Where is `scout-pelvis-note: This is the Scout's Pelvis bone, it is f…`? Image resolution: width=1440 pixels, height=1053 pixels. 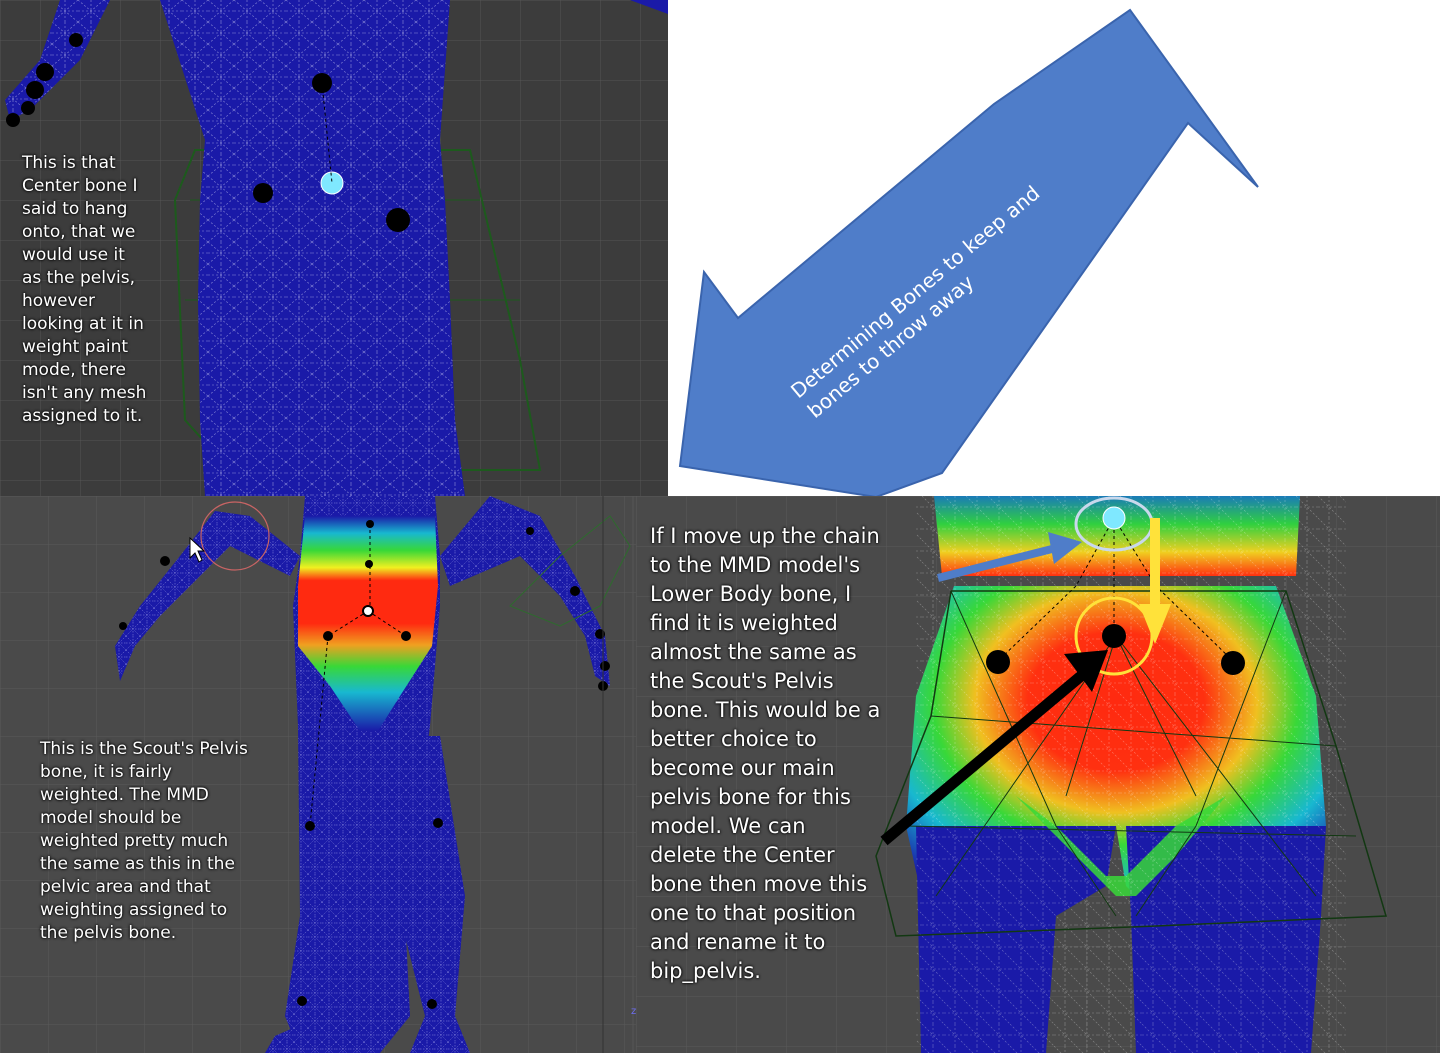 scout-pelvis-note: This is the Scout's Pelvis bone, it is f… is located at coordinates (144, 841).